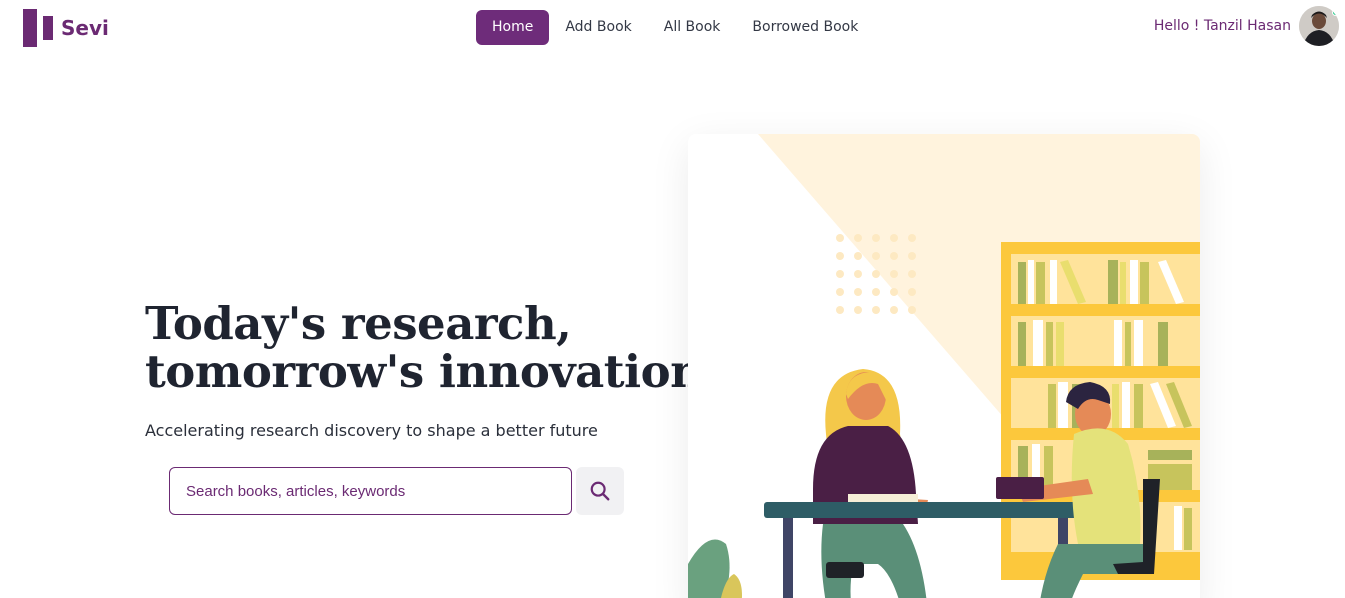  I want to click on brand-name: Sevi, so click(85, 28).